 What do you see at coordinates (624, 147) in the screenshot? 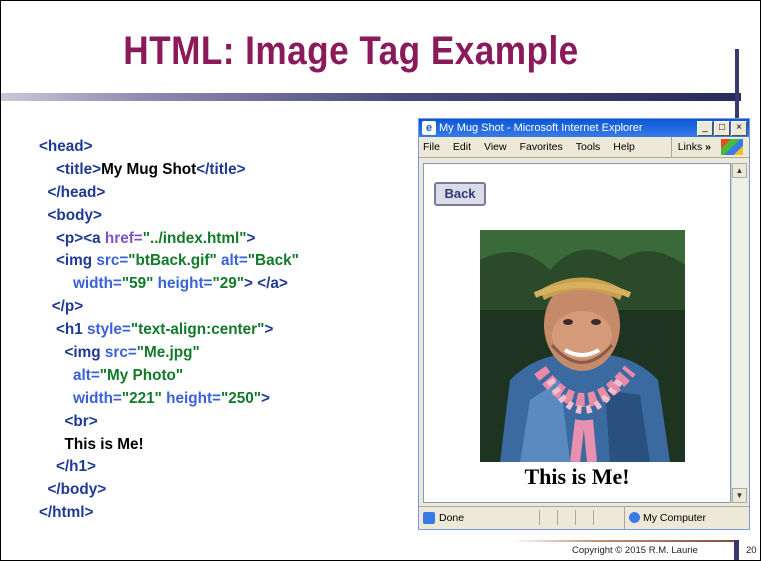
I see `menu-help: Help` at bounding box center [624, 147].